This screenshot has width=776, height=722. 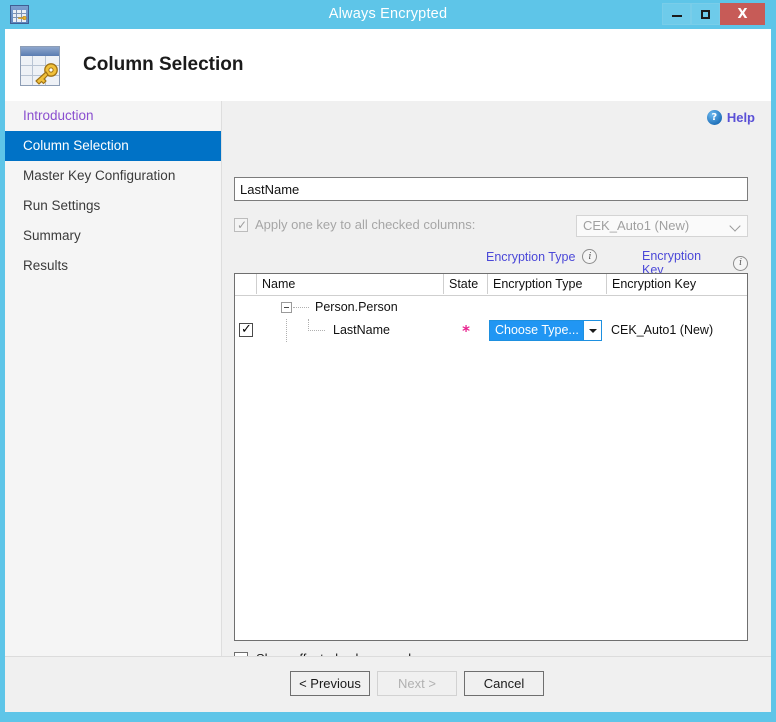 What do you see at coordinates (491, 189) in the screenshot?
I see `column-filter-input` at bounding box center [491, 189].